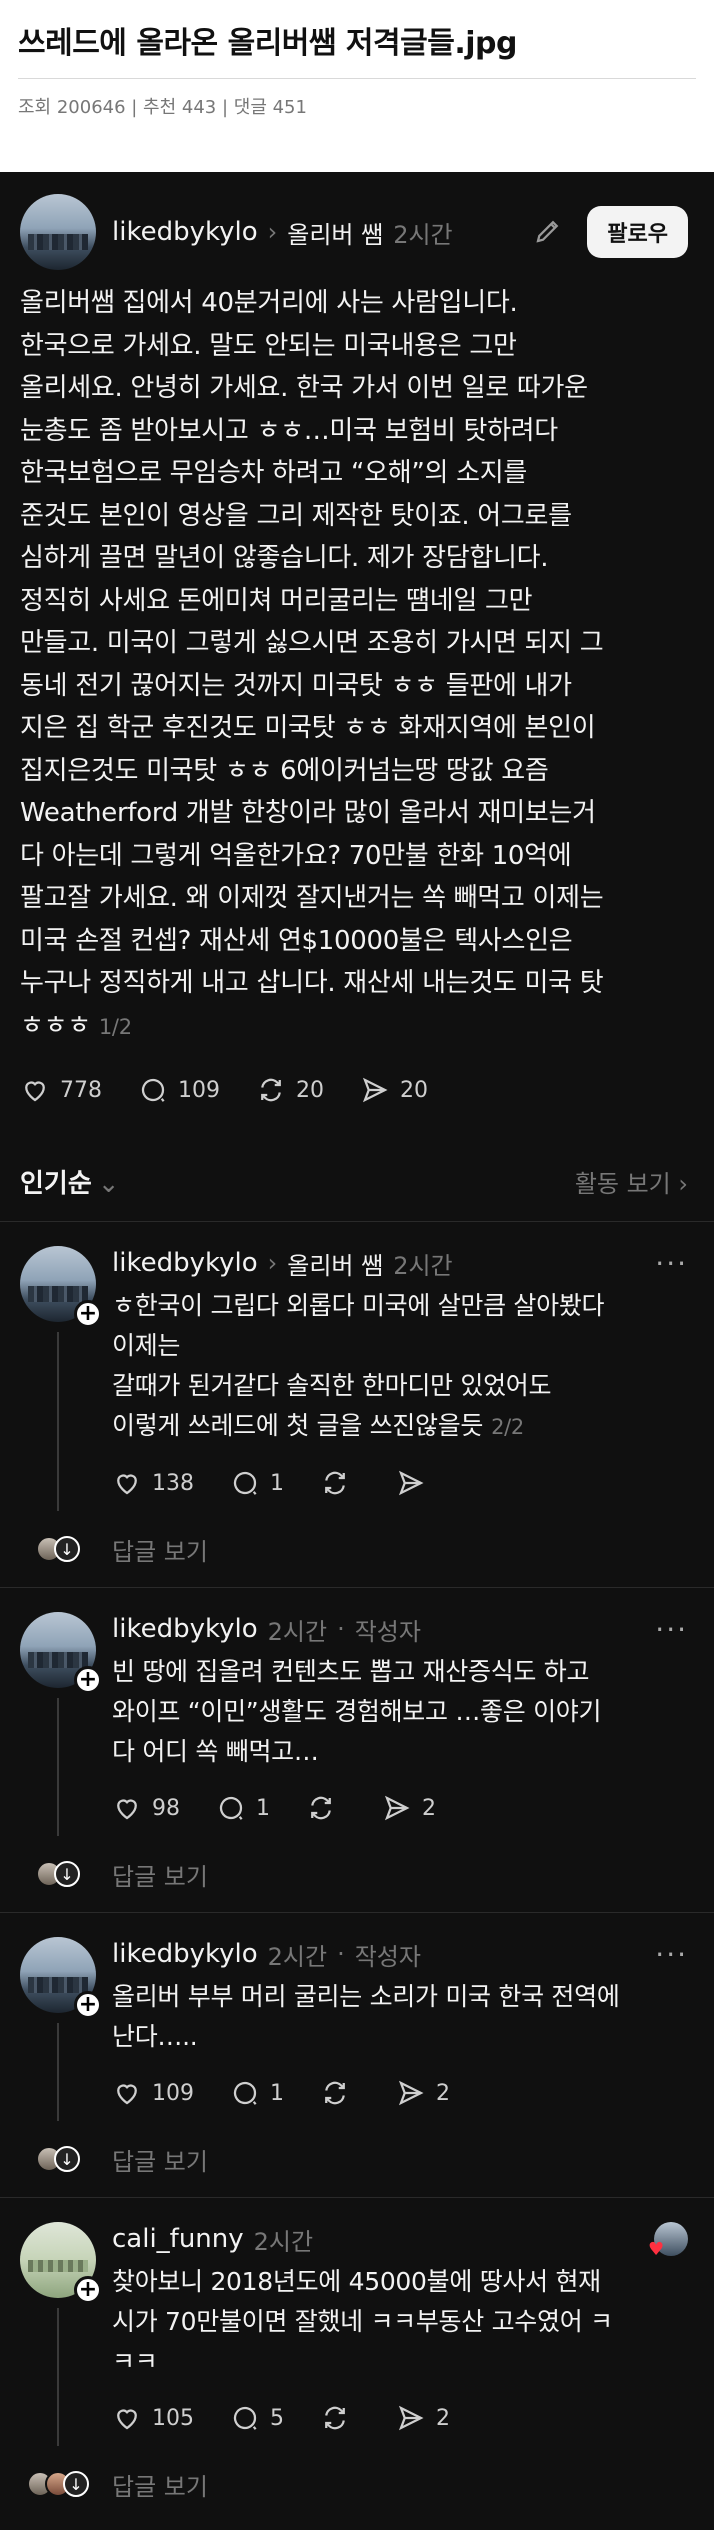  What do you see at coordinates (166, 1808) in the screenshot?
I see `like-count: 98` at bounding box center [166, 1808].